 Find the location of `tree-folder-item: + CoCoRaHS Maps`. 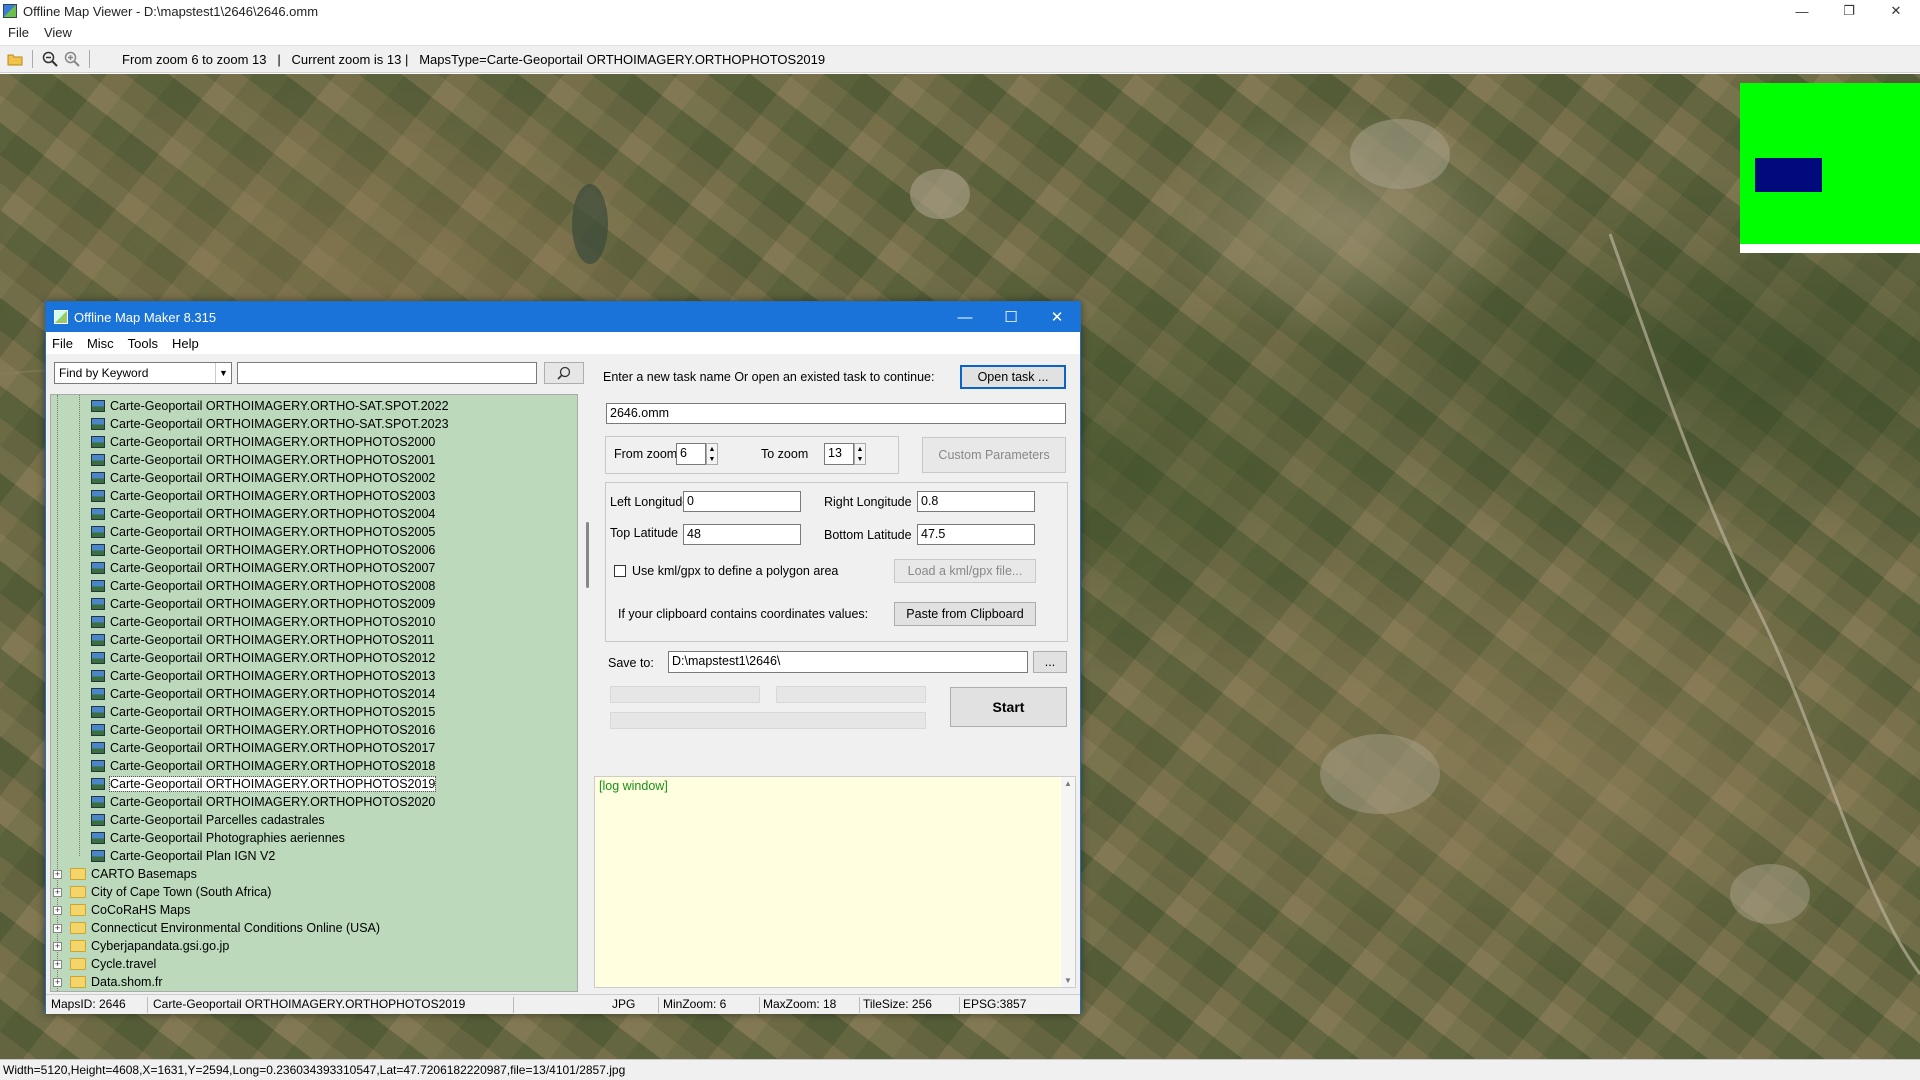

tree-folder-item: + CoCoRaHS Maps is located at coordinates (121, 910).